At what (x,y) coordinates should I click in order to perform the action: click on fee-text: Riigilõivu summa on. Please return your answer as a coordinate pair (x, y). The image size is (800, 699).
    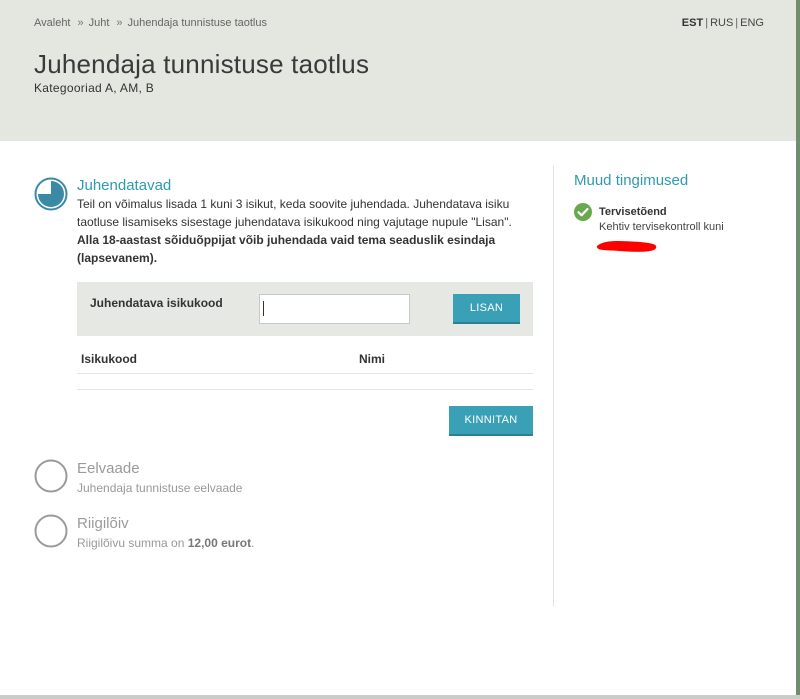
    Looking at the image, I should click on (132, 543).